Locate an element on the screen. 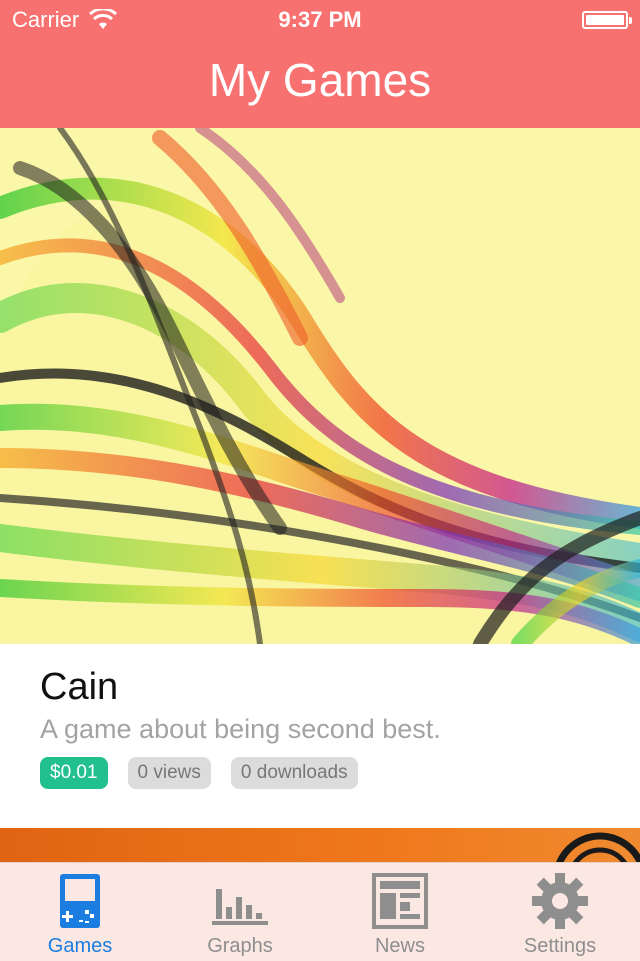  tab-label: Games is located at coordinates (80, 946).